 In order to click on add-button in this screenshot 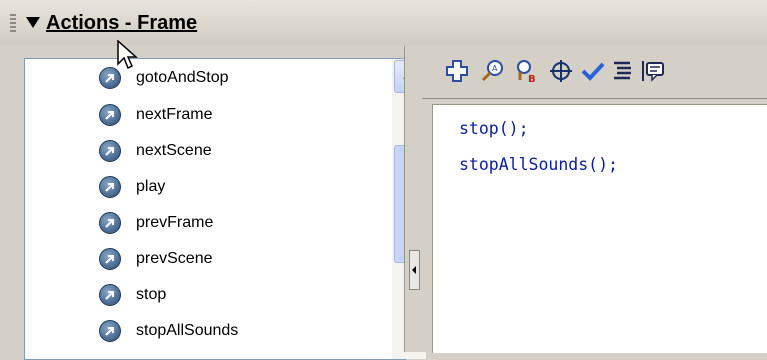, I will do `click(457, 71)`.